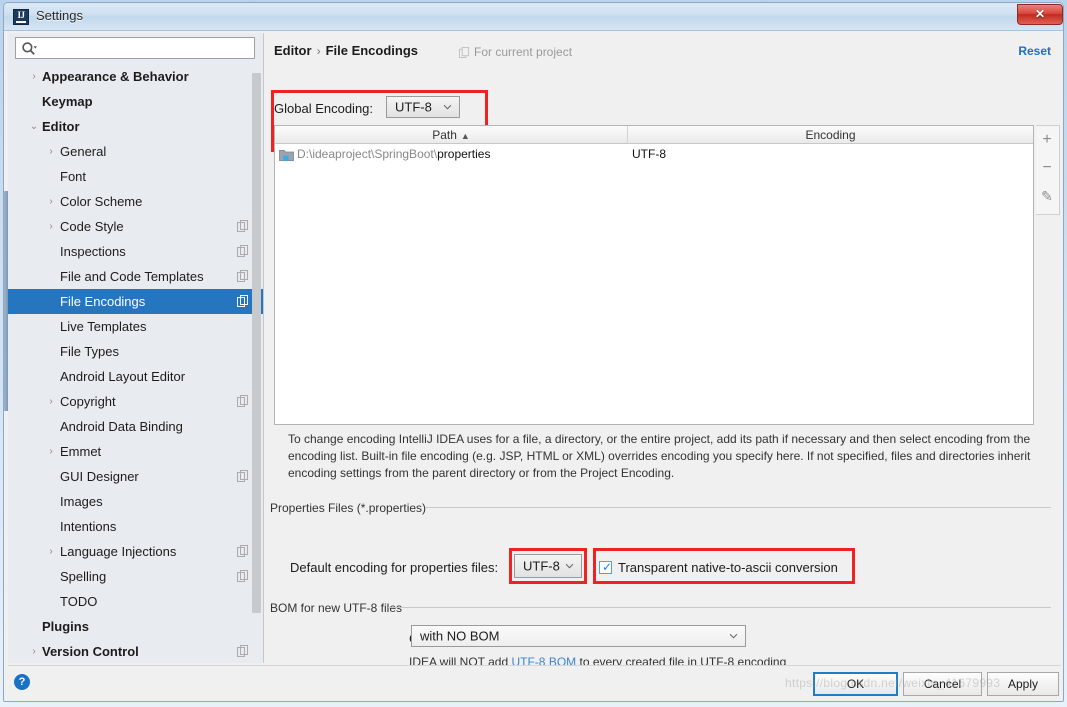 This screenshot has height=707, width=1067. Describe the element at coordinates (135, 251) in the screenshot. I see `sidebar-item-inspections: Inspections` at that location.